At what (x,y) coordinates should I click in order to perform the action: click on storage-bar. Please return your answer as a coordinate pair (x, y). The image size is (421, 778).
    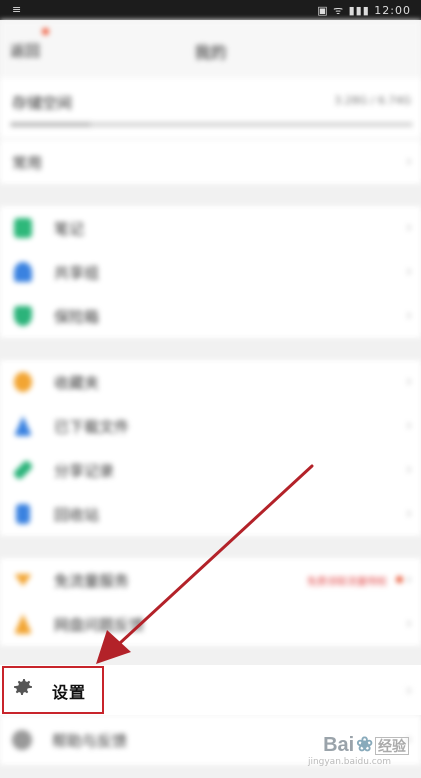
    Looking at the image, I should click on (211, 124).